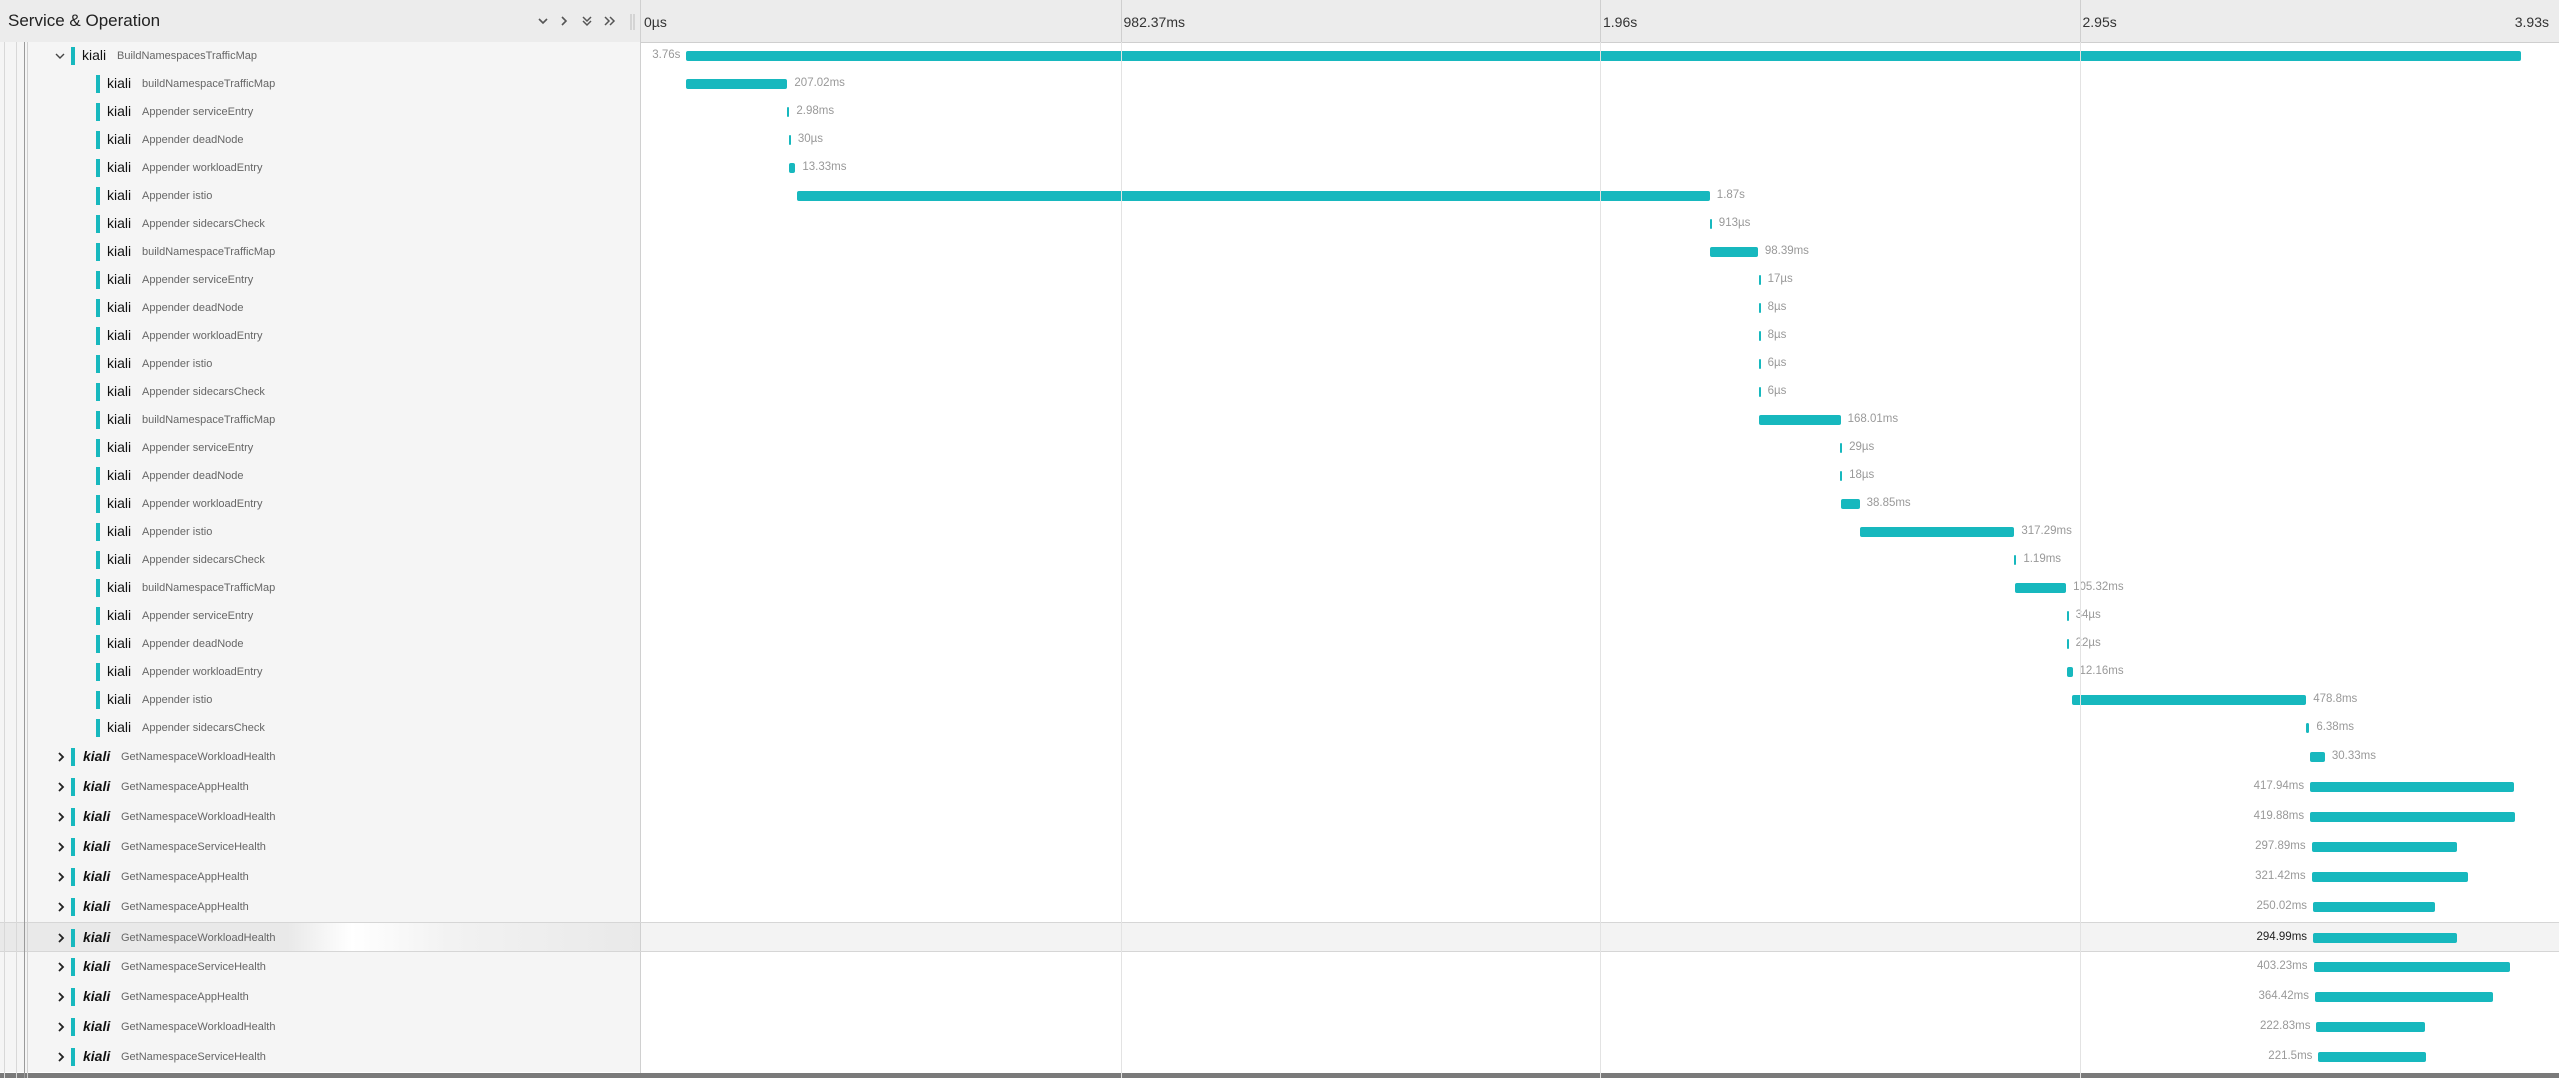 The height and width of the screenshot is (1078, 2559). Describe the element at coordinates (564, 21) in the screenshot. I see `expand-one-button` at that location.